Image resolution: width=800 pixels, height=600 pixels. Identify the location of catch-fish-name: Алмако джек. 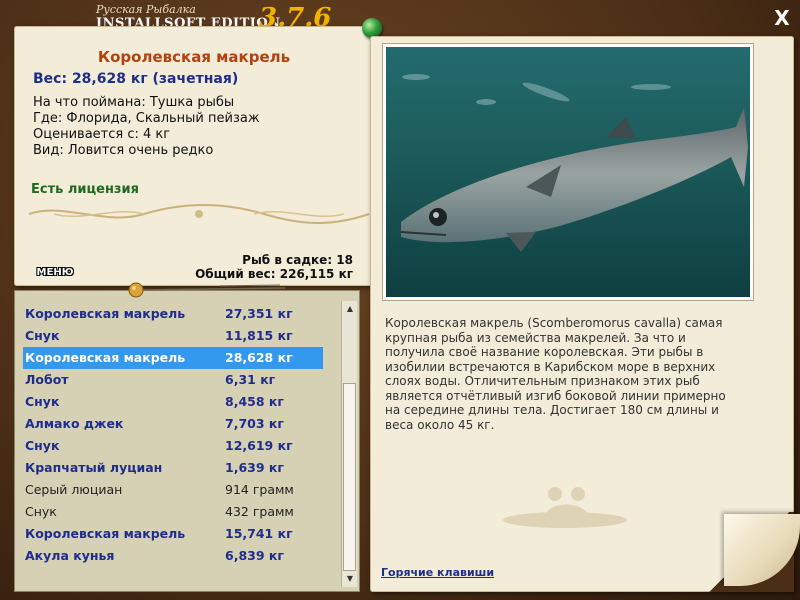
(74, 423).